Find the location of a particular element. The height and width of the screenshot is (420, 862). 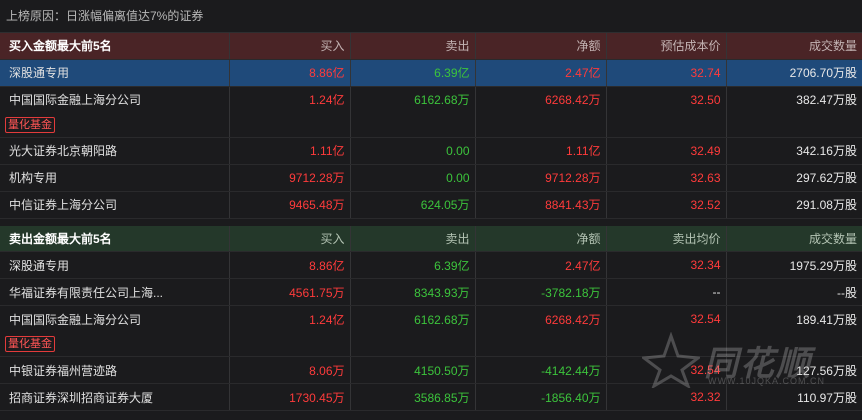

net-amount: -3782.18万 is located at coordinates (541, 292).